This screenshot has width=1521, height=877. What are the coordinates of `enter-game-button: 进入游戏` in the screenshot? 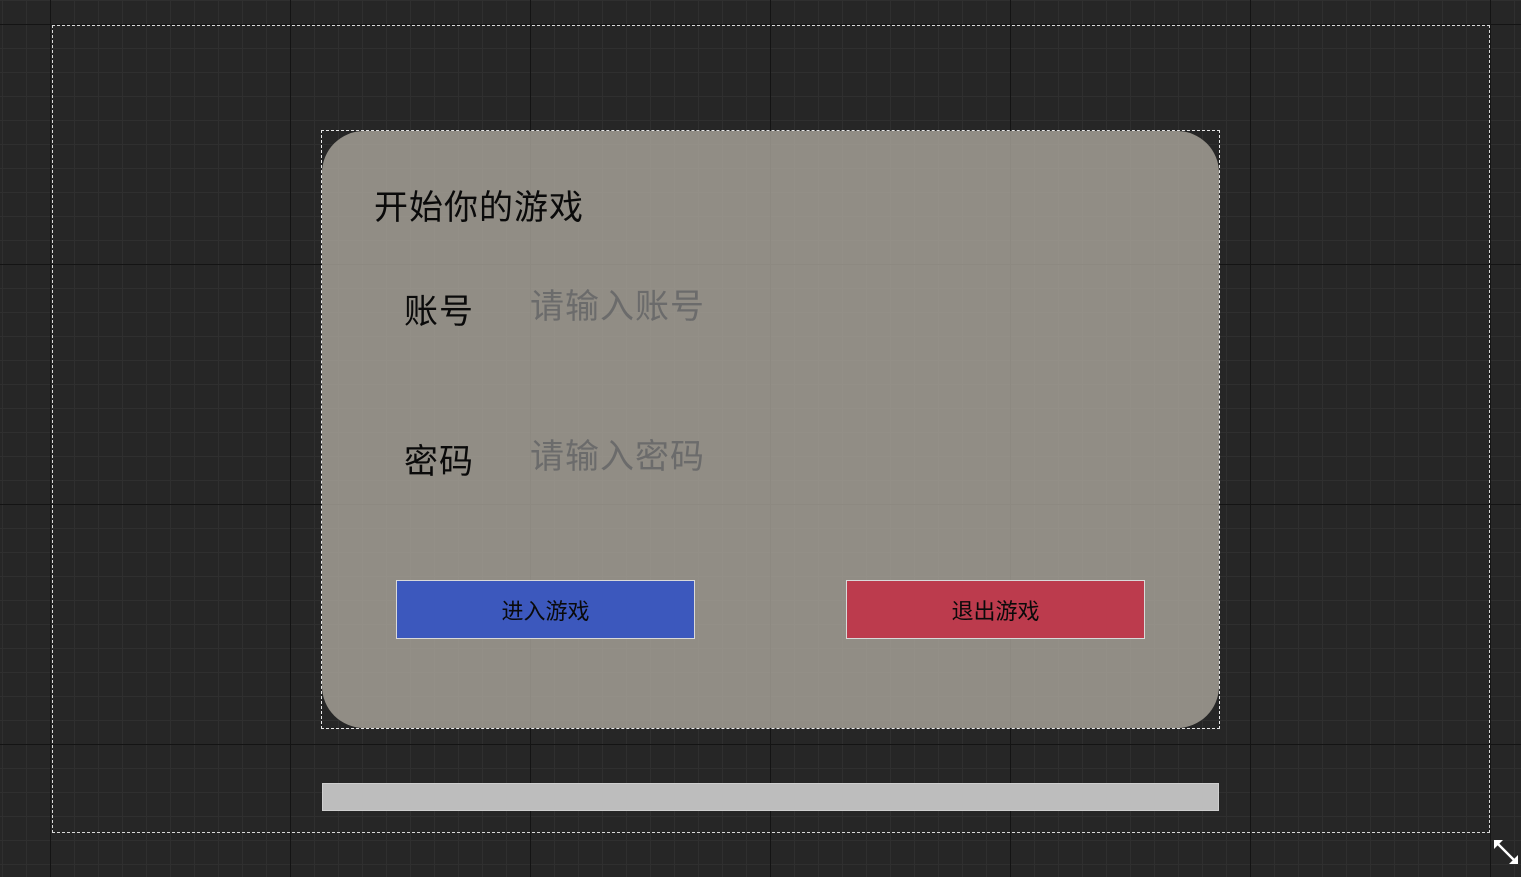 It's located at (545, 609).